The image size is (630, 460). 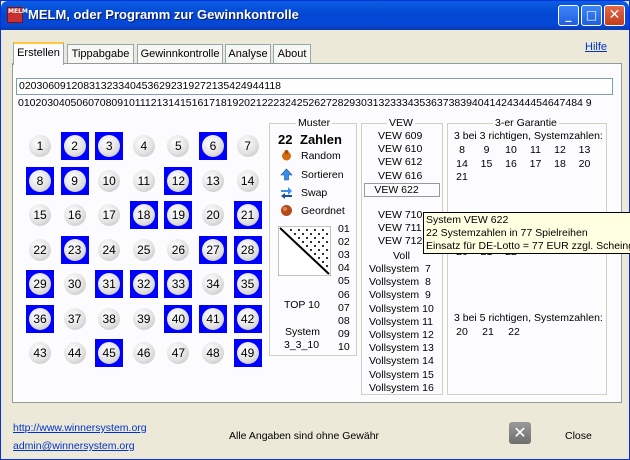 I want to click on ball-cell: 40, so click(x=178, y=318).